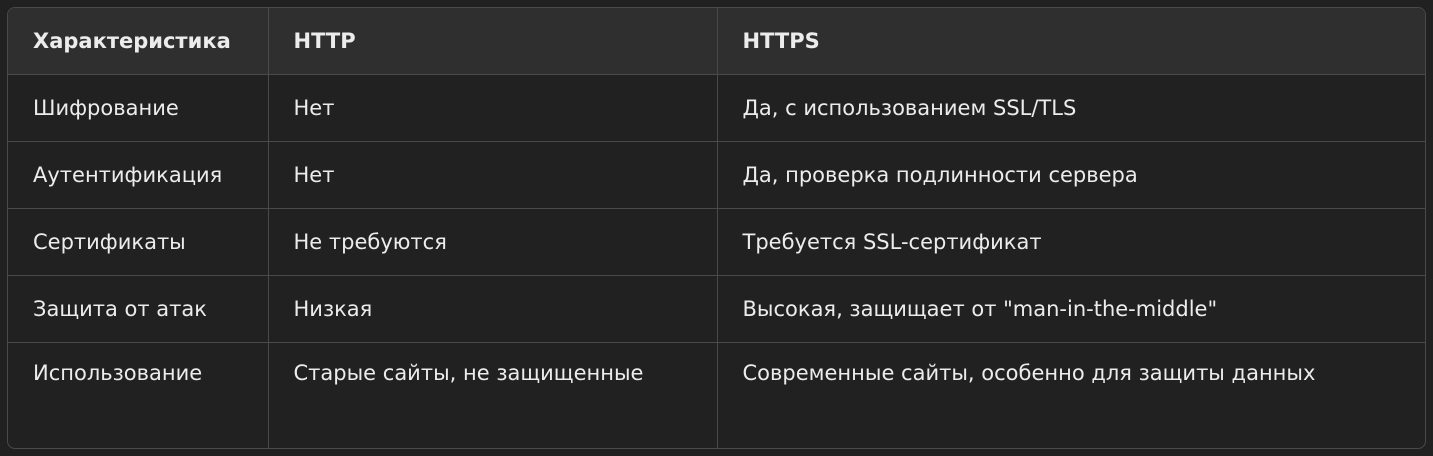 The image size is (1433, 456). What do you see at coordinates (118, 372) in the screenshot?
I see `cell-characteristic-text: Использование` at bounding box center [118, 372].